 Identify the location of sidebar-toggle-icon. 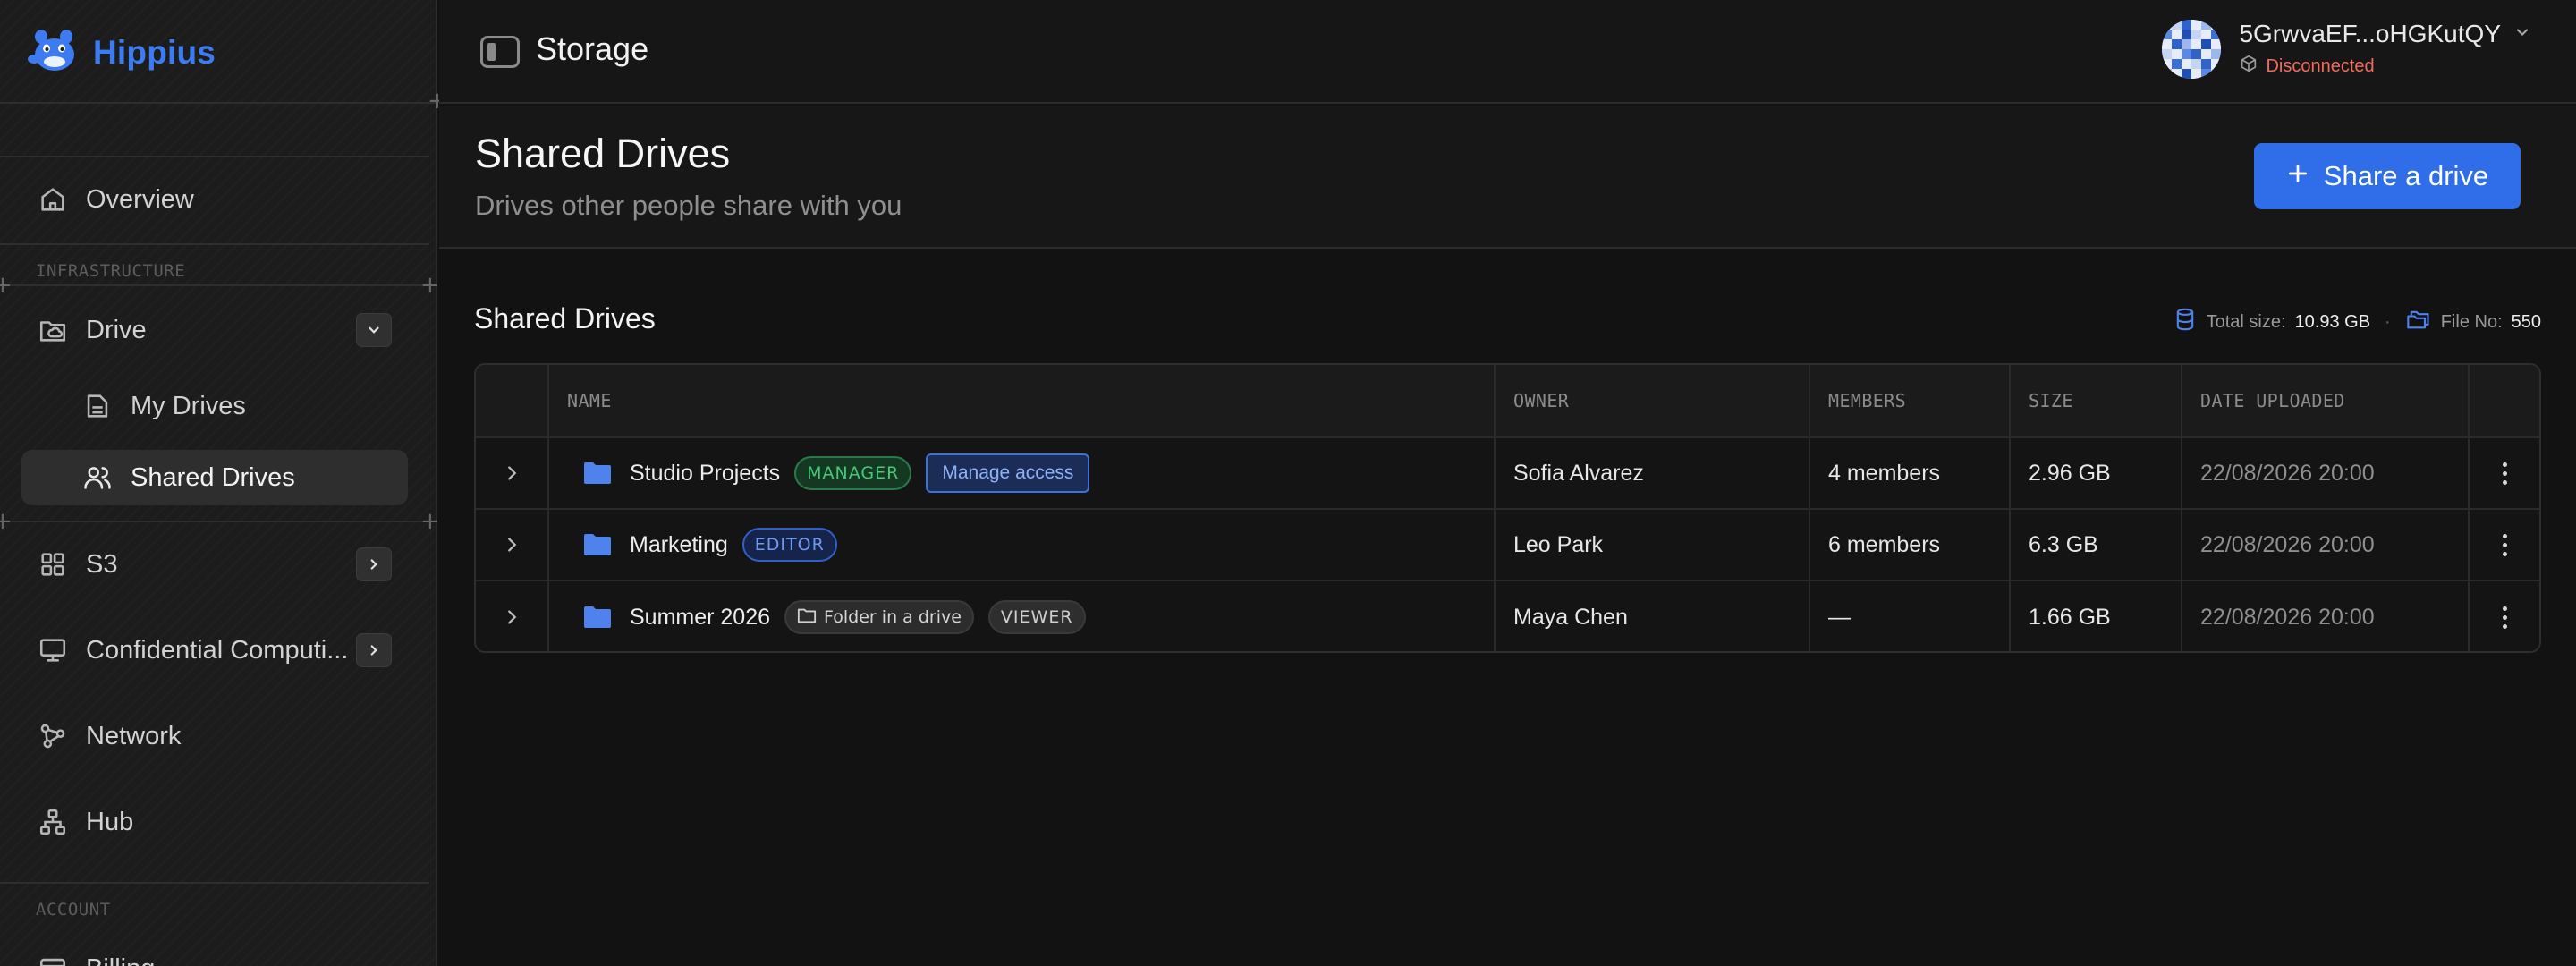
(500, 52).